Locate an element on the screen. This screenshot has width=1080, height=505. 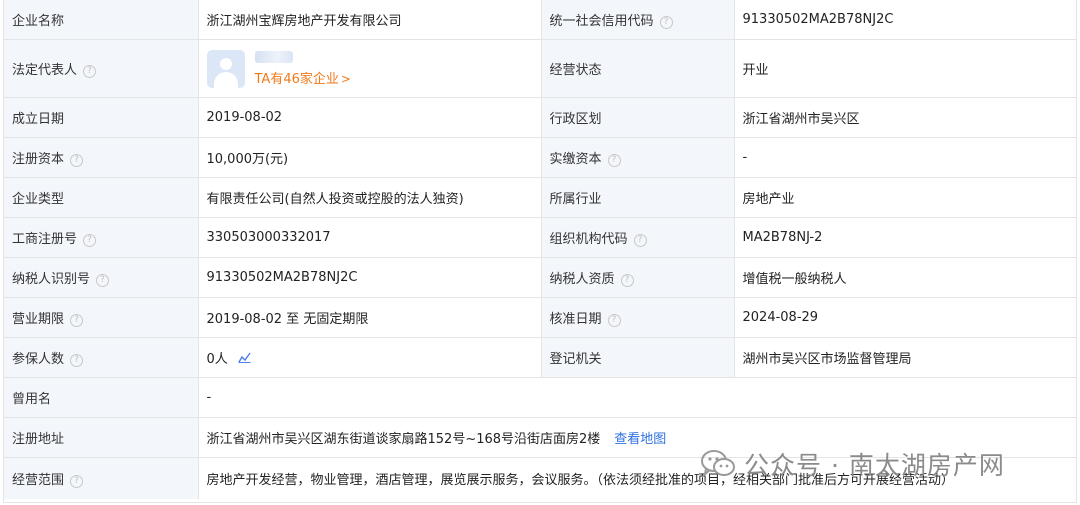
blurred-rep-name is located at coordinates (273, 56).